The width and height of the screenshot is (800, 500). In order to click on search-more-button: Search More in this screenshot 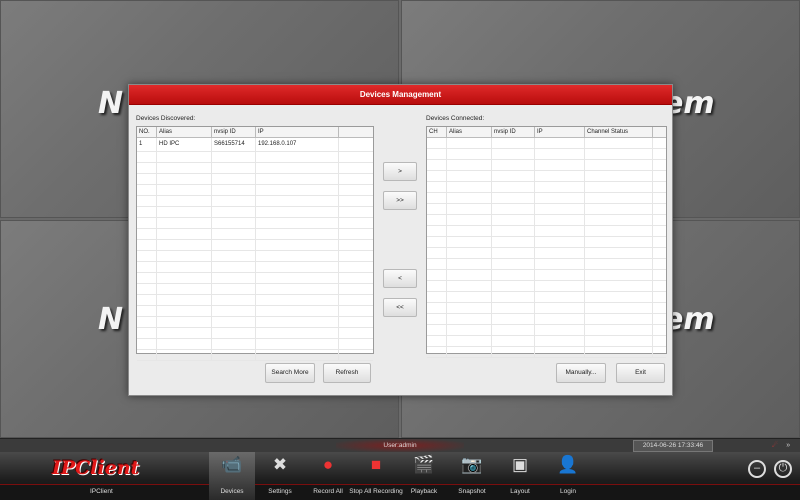, I will do `click(290, 373)`.